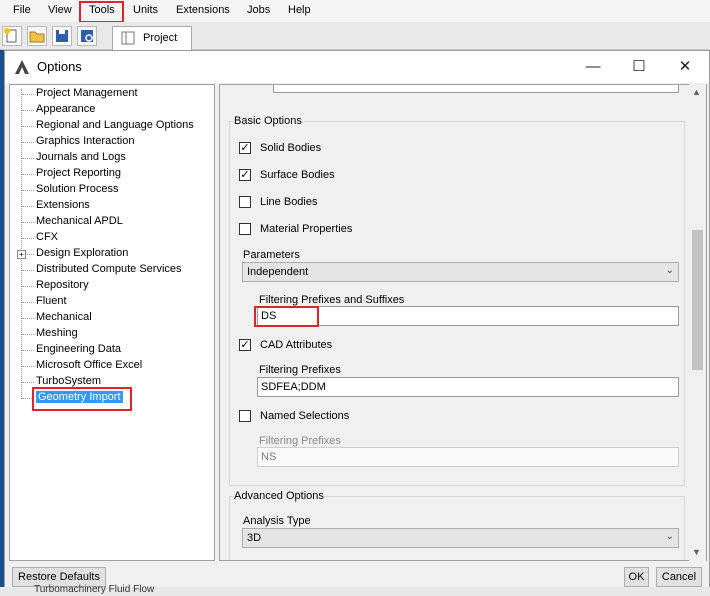 The width and height of the screenshot is (710, 596). I want to click on ns-filtering-label: Filtering Prefixes, so click(300, 441).